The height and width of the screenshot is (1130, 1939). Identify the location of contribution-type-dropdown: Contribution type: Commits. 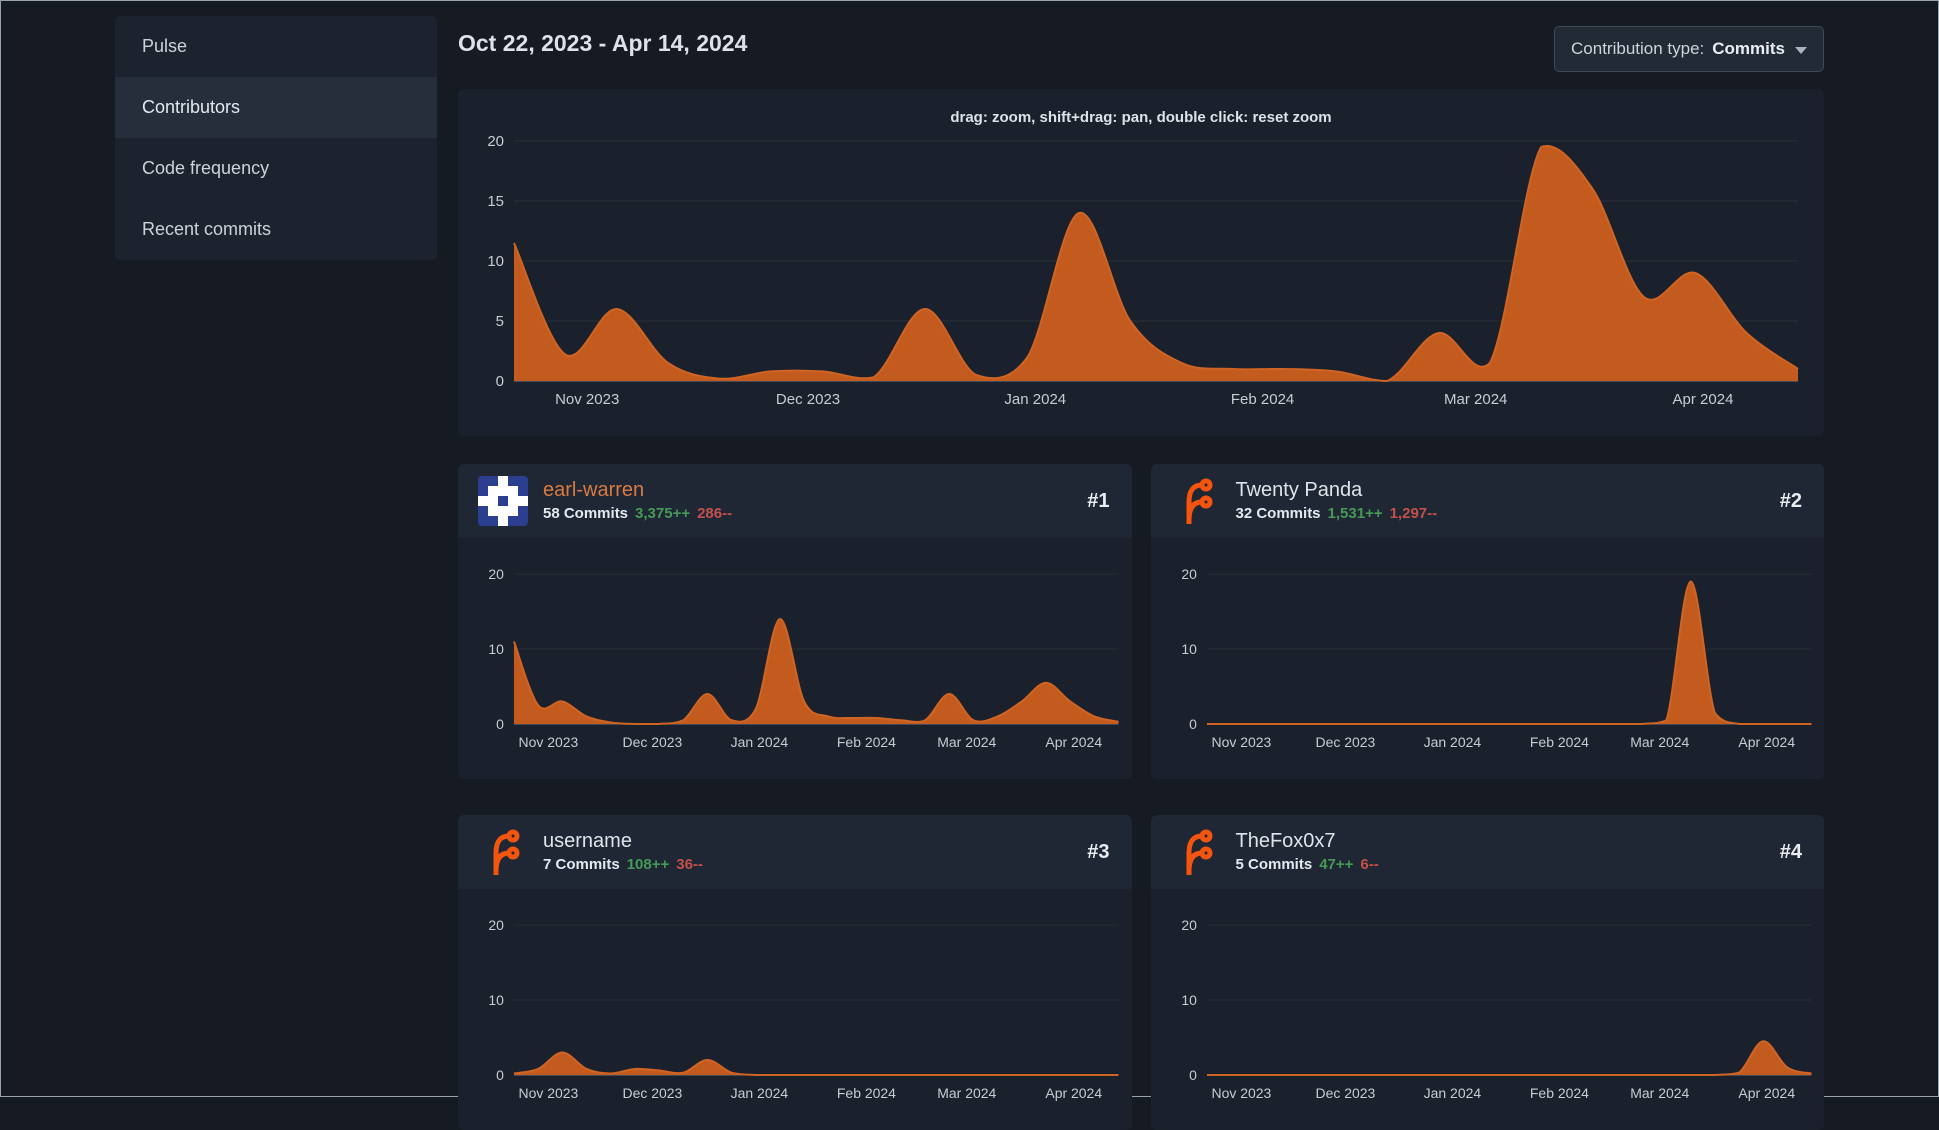
(1689, 49).